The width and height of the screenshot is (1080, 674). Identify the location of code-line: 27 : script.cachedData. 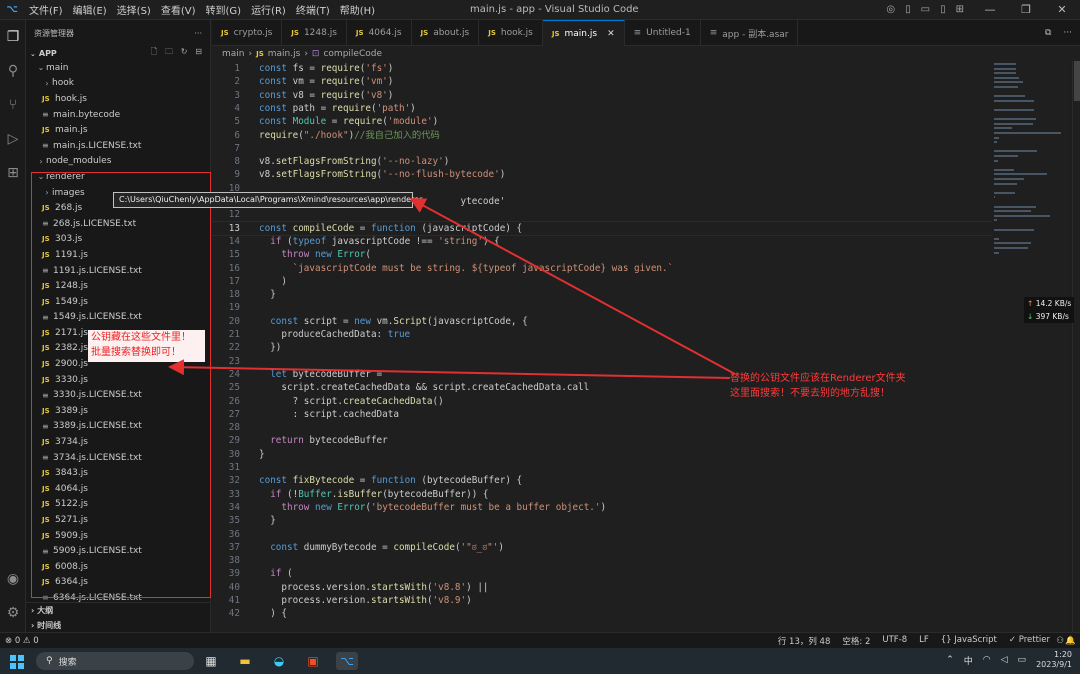
(602, 414).